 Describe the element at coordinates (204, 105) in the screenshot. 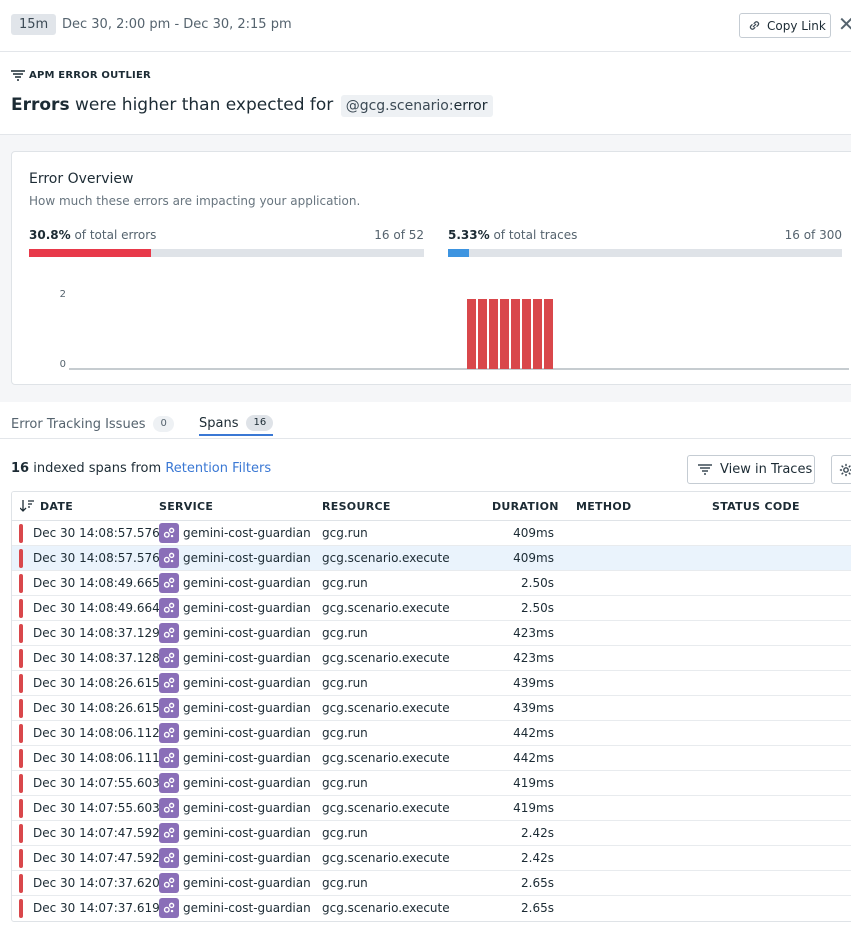

I see `title-text: were higher than expected for` at that location.